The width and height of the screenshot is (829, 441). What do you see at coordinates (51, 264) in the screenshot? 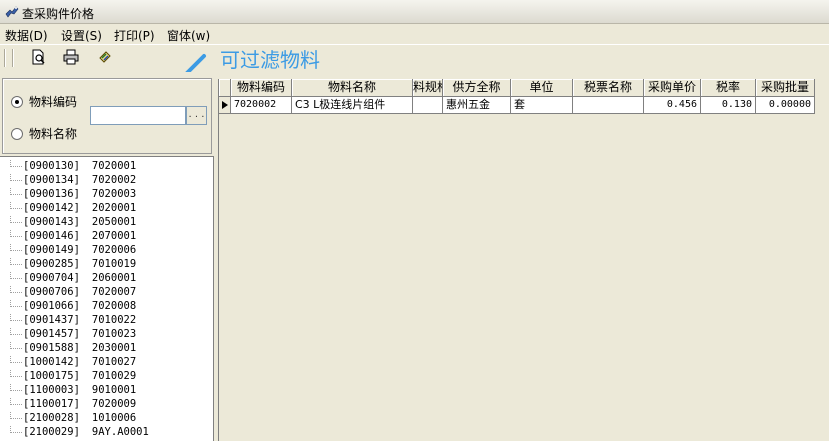
I see `tree-item-code: [0900285]` at bounding box center [51, 264].